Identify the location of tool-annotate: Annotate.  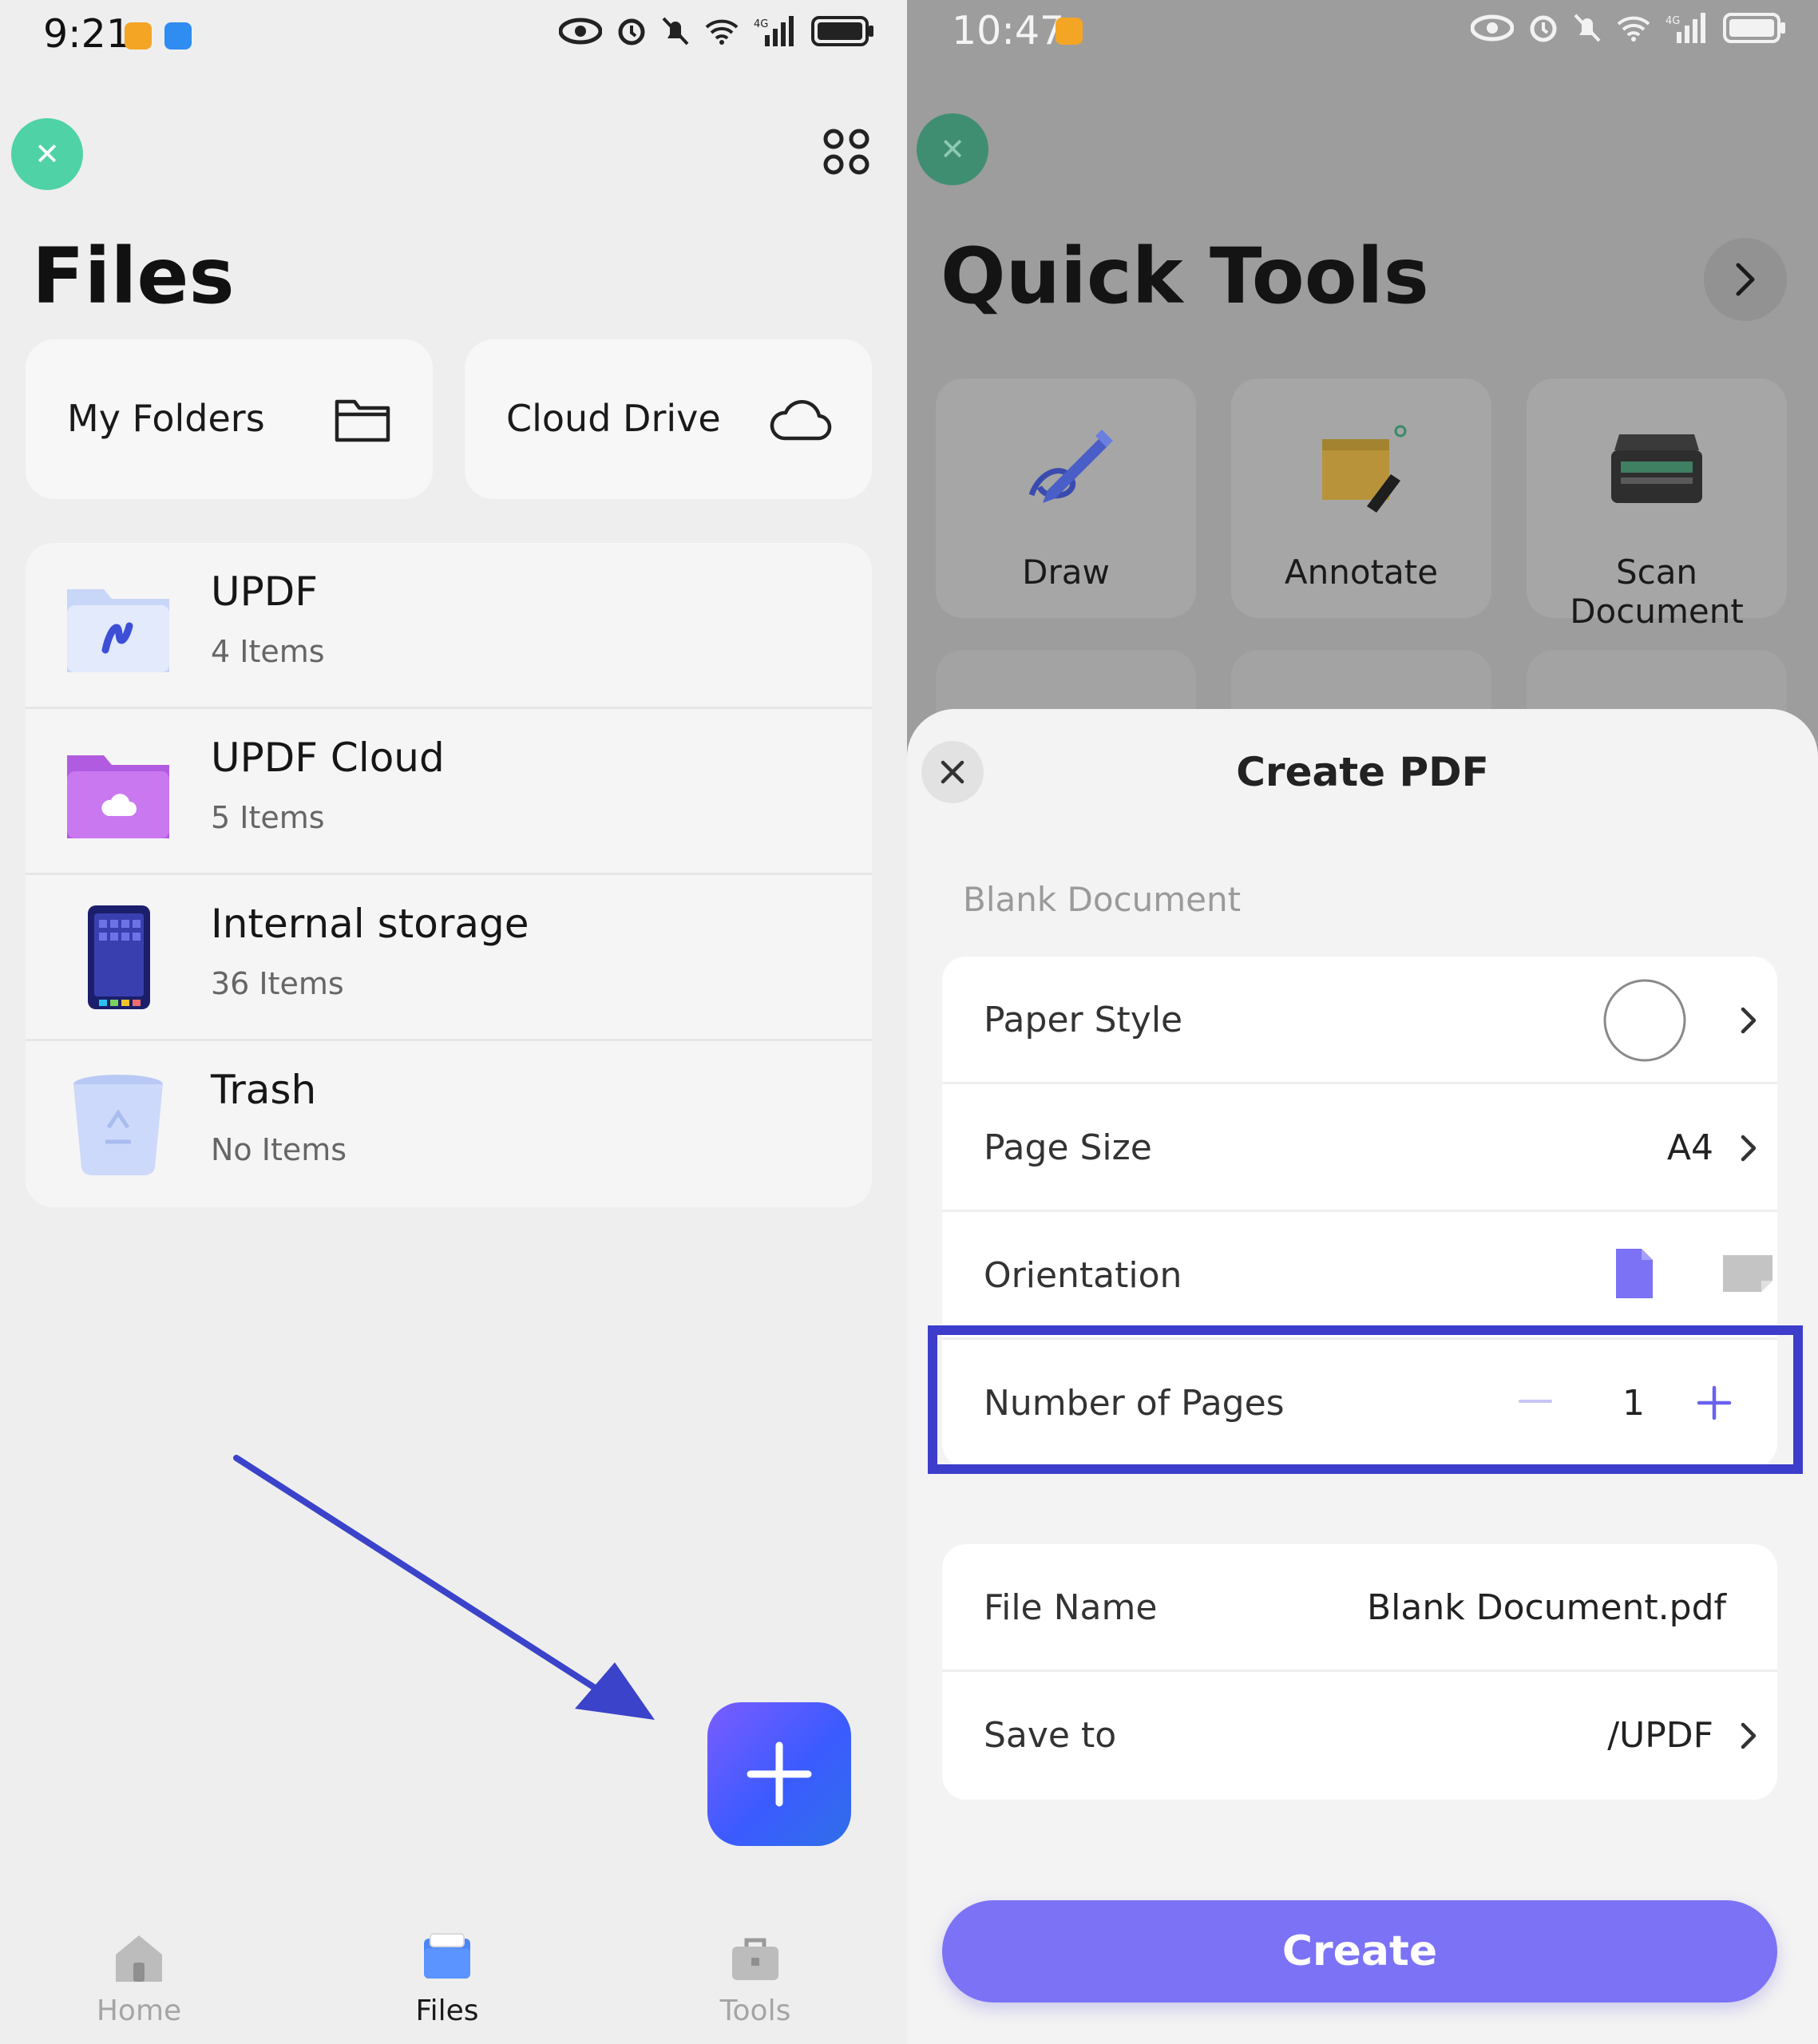
(1361, 498).